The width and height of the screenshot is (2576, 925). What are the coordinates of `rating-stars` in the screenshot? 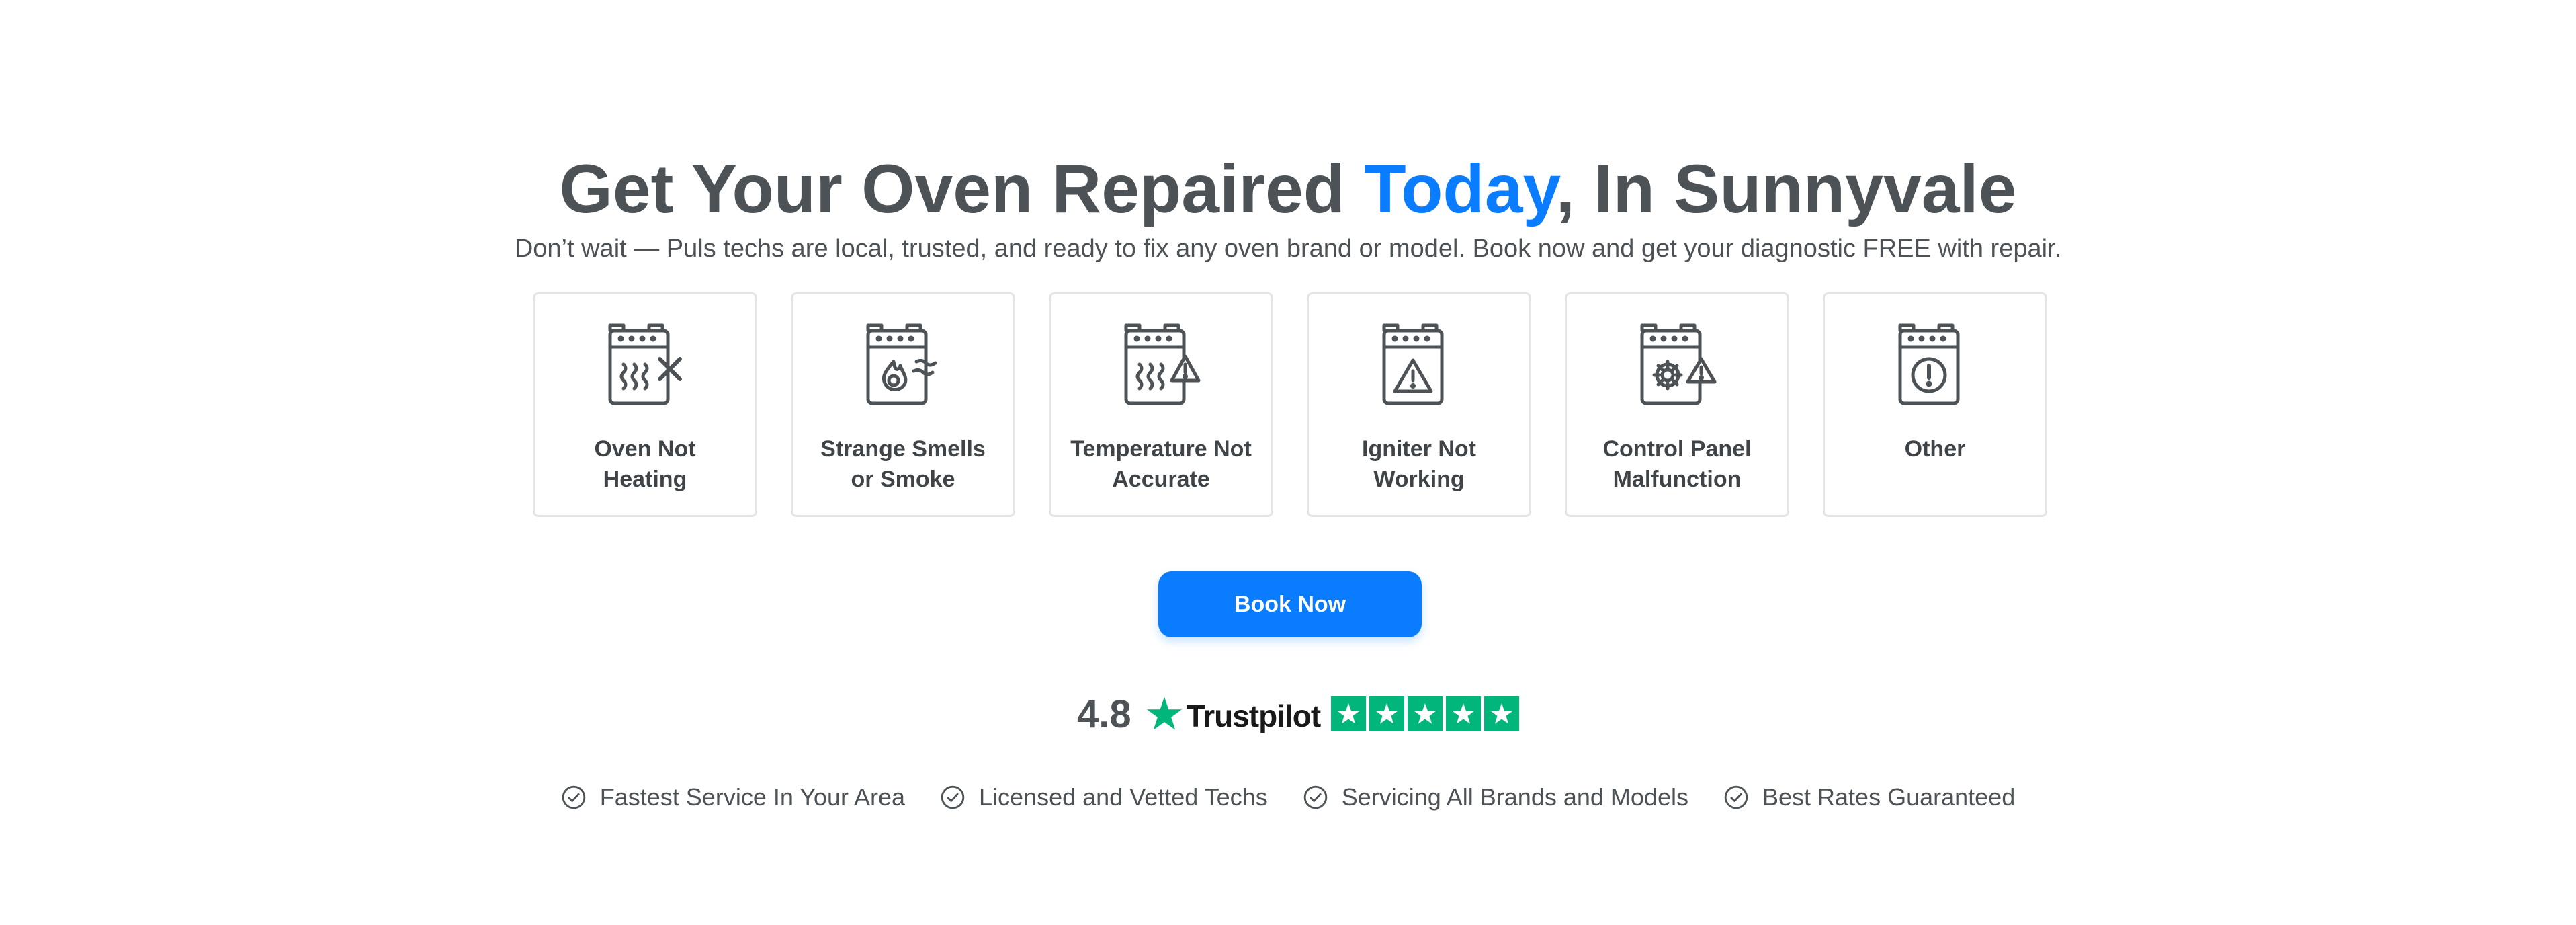 It's located at (1425, 713).